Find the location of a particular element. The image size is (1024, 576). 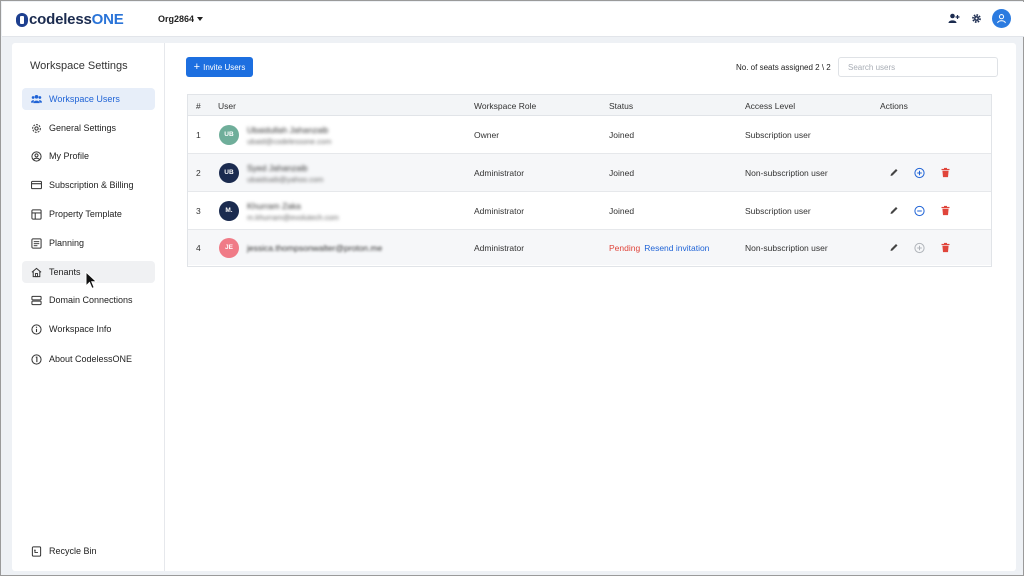

sidebar-item-label: Property Template is located at coordinates (85, 214).